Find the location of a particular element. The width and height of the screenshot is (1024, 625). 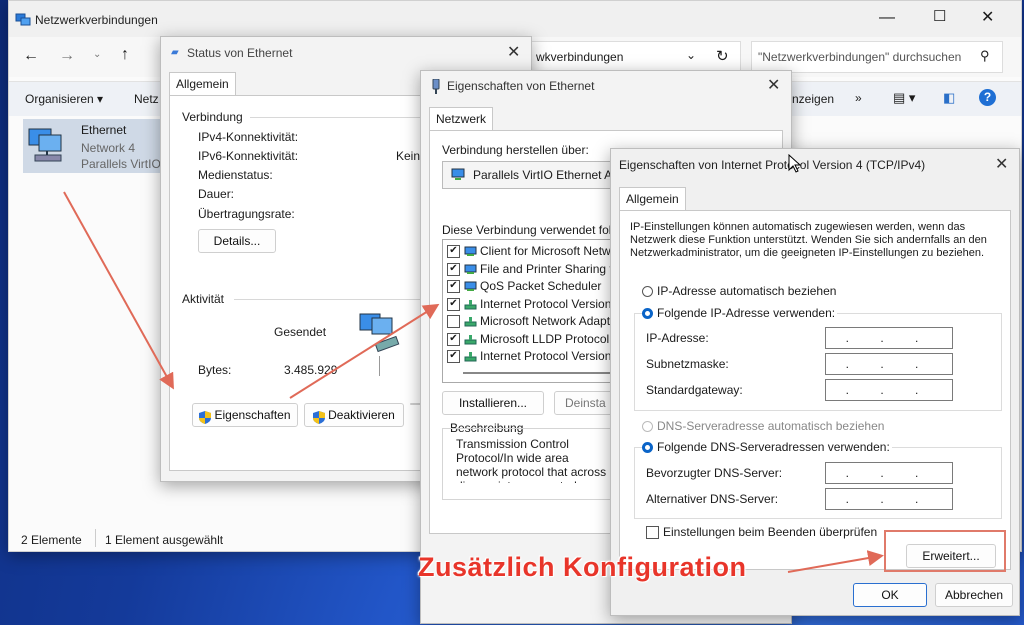

status-tab-label: Allgemein is located at coordinates (202, 84).